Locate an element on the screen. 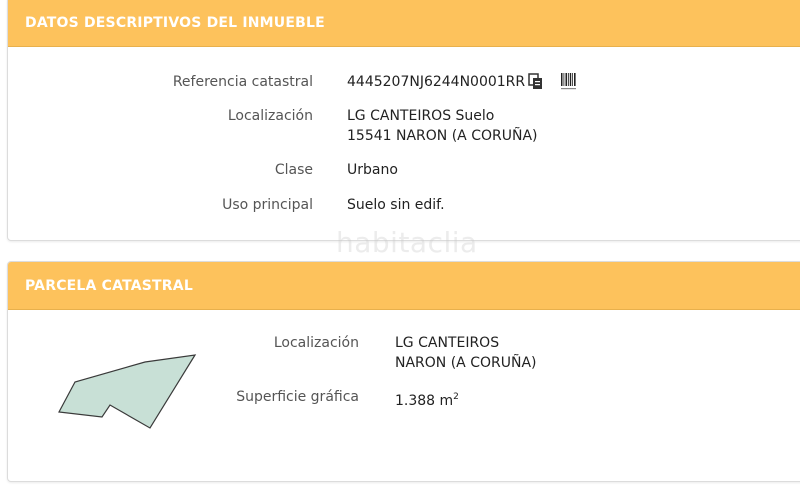  parcela-header: PARCELA CATASTRAL is located at coordinates (404, 286).